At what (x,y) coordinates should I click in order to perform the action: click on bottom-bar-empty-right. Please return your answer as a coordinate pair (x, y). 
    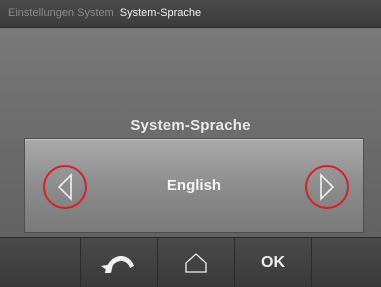
    Looking at the image, I should click on (346, 262).